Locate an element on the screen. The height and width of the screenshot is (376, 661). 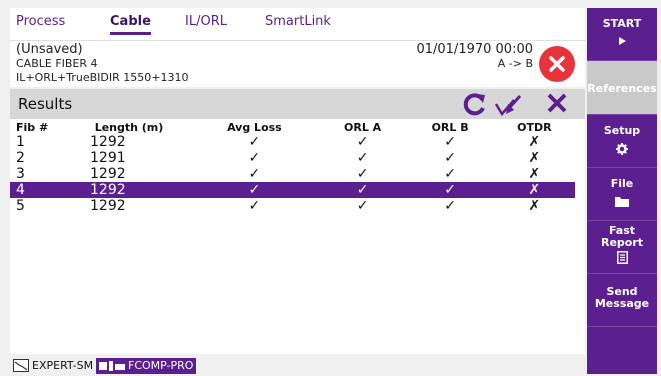
trace-icon is located at coordinates (21, 365).